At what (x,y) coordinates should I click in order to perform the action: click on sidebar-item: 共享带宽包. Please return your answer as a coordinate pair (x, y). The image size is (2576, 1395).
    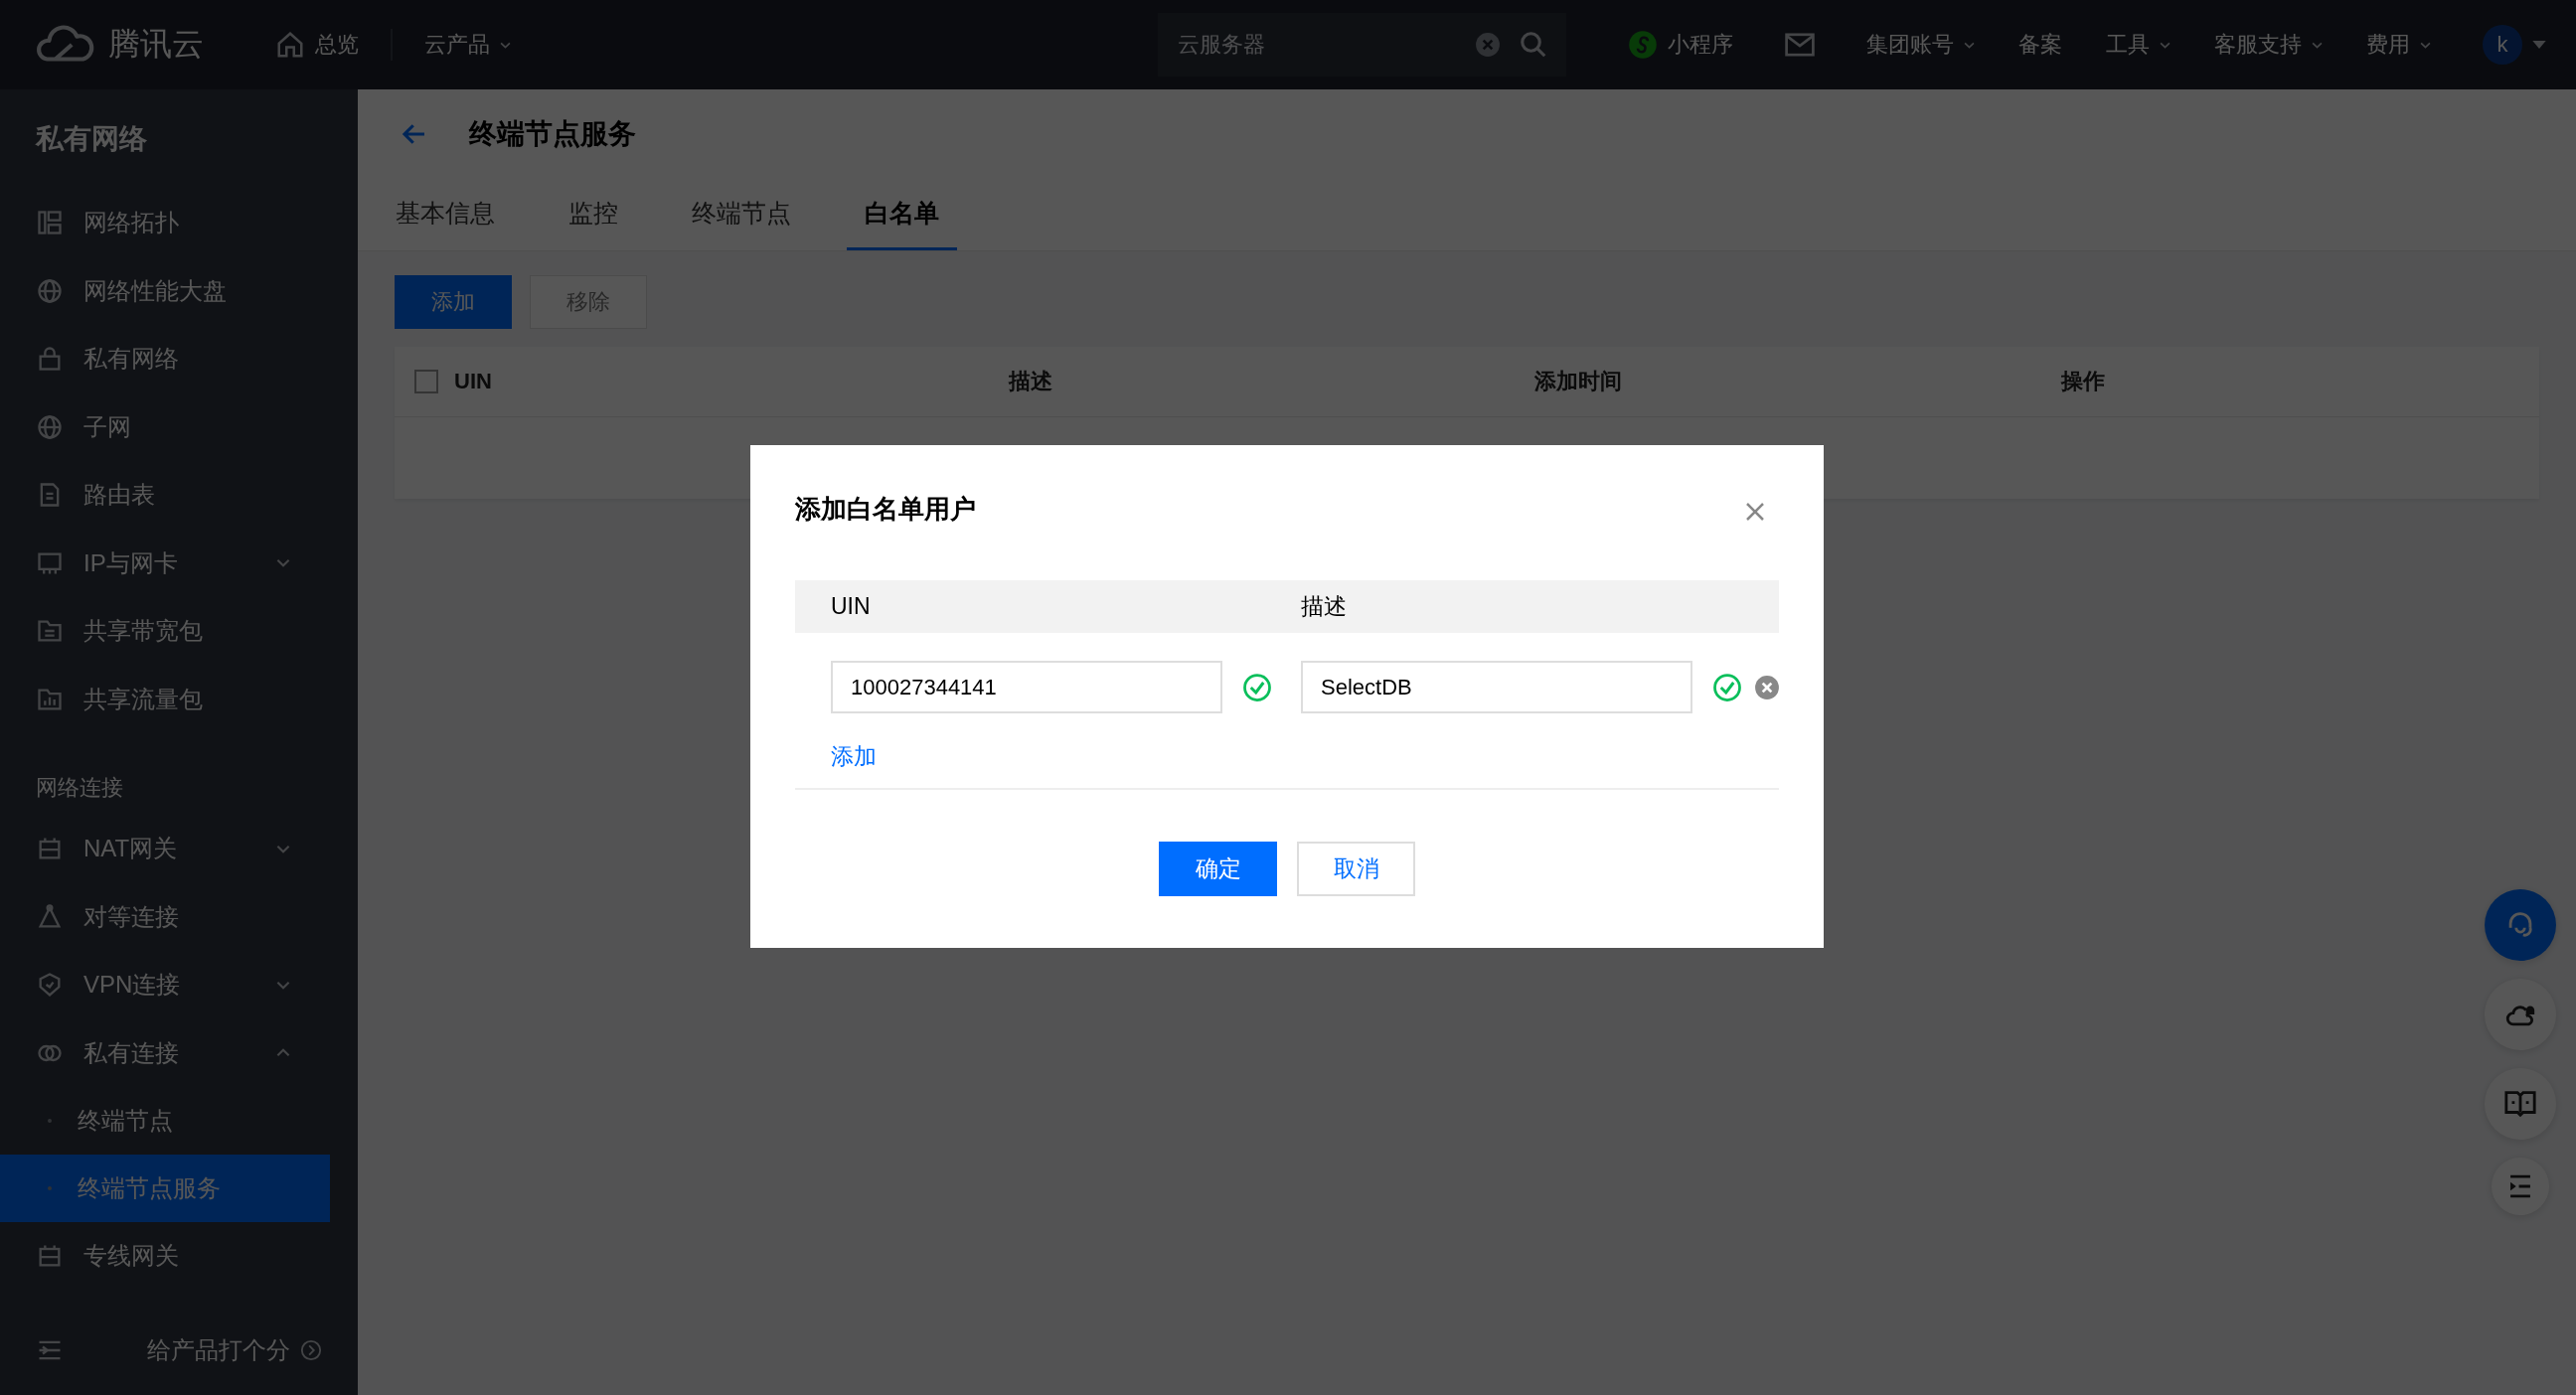
    Looking at the image, I should click on (165, 631).